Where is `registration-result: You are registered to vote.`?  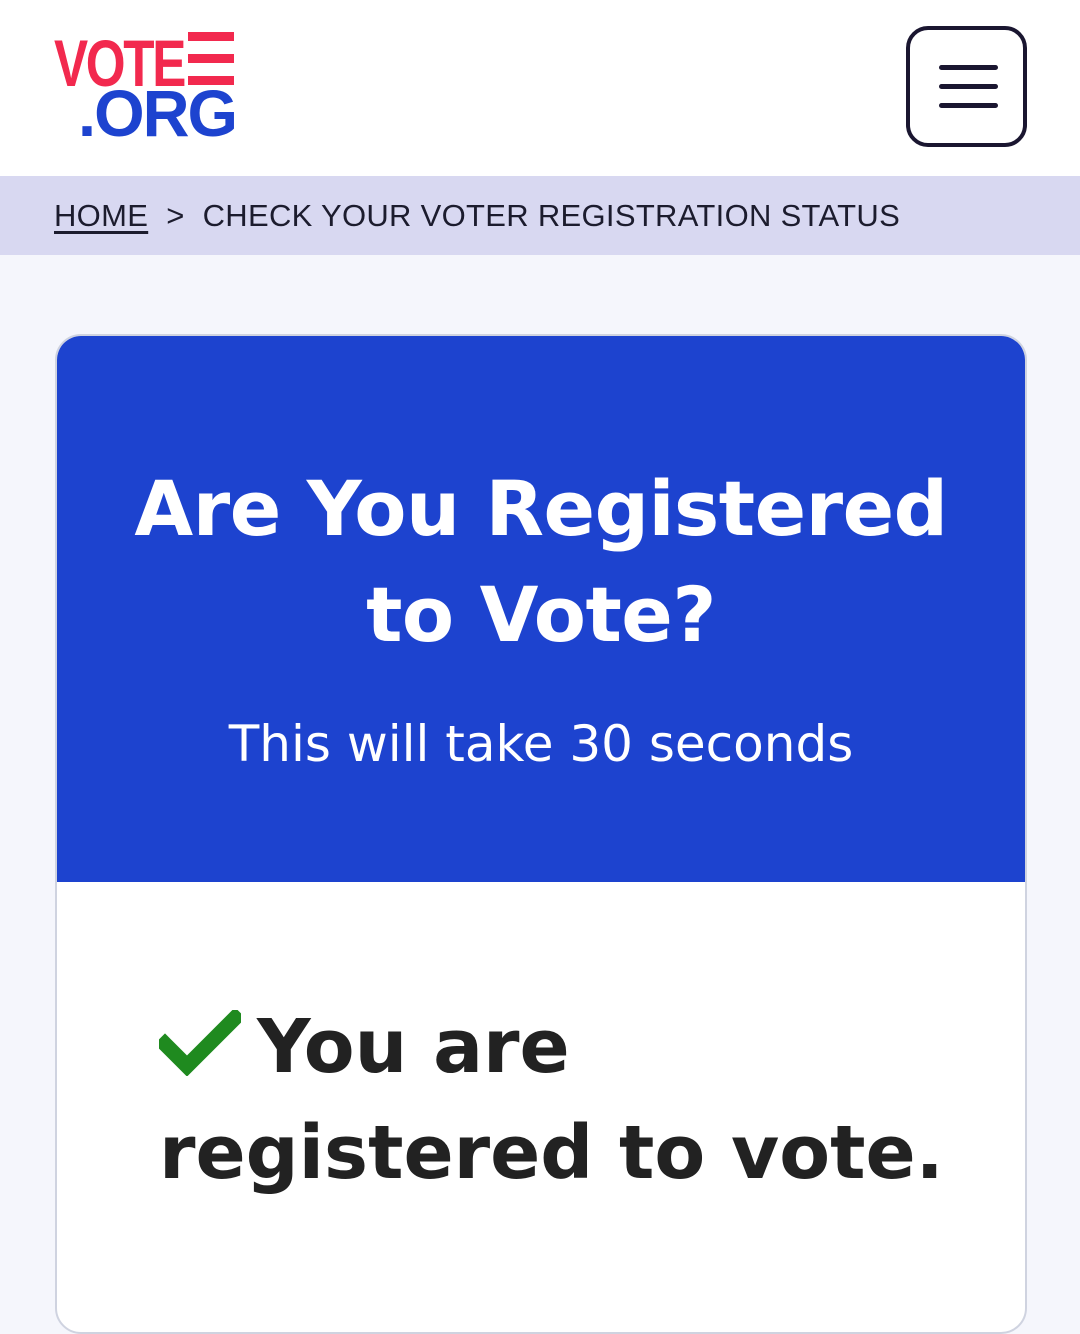
registration-result: You are registered to vote. is located at coordinates (559, 1100).